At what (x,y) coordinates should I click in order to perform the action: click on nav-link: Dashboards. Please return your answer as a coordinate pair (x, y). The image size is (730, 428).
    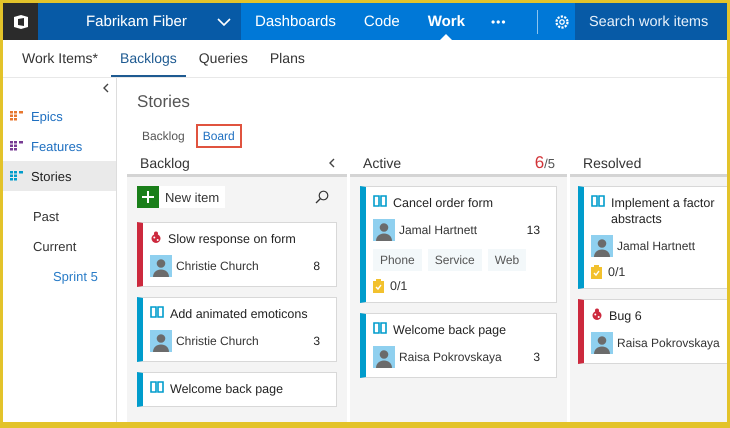
    Looking at the image, I should click on (295, 21).